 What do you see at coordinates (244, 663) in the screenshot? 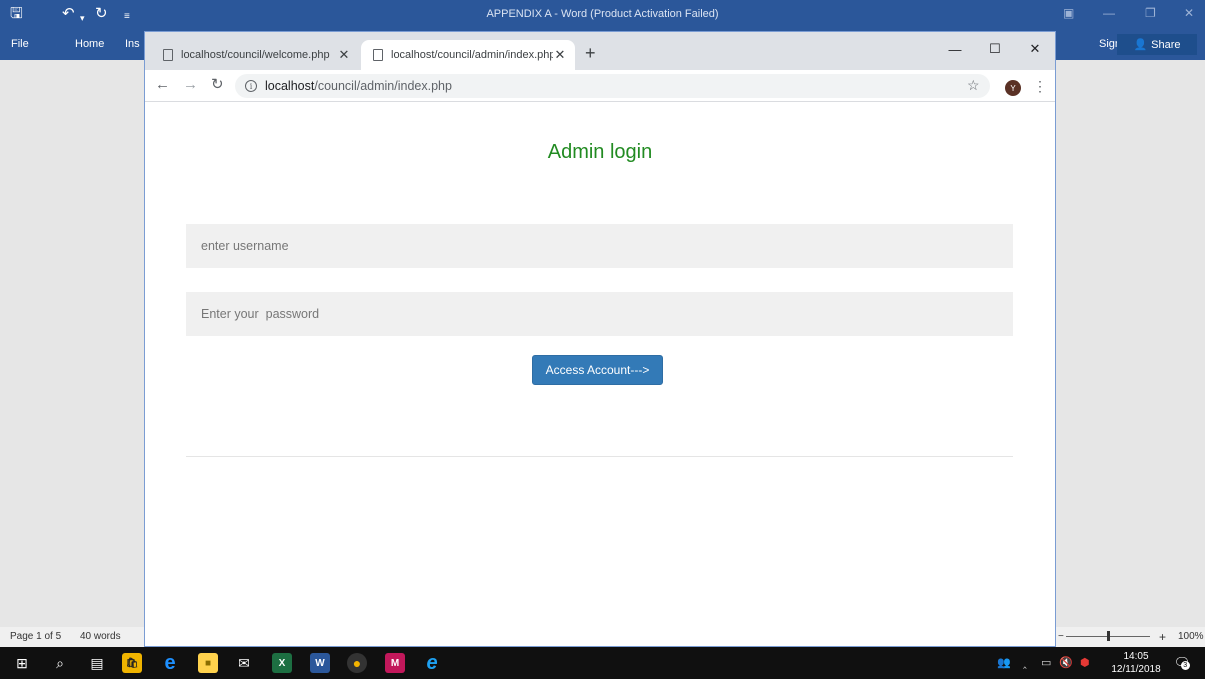
I see `mail-icon: ✉` at bounding box center [244, 663].